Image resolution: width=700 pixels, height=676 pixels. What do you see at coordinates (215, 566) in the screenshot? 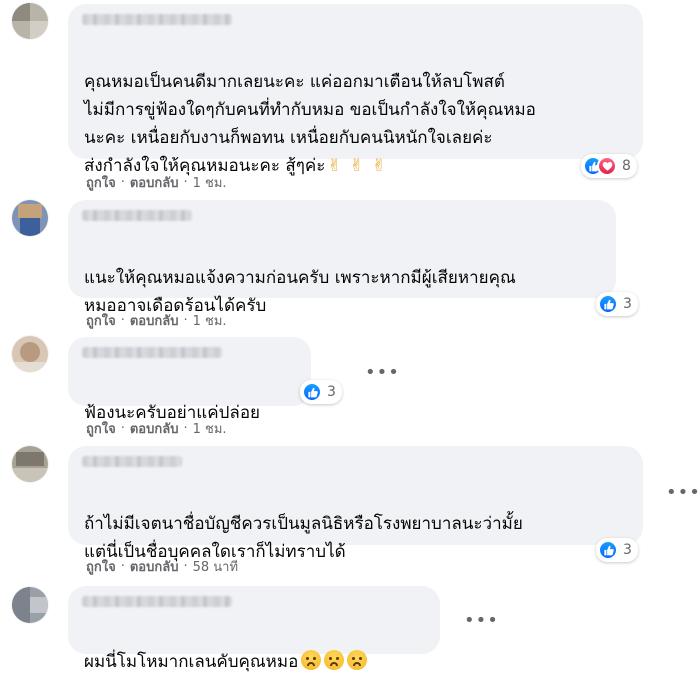
I see `timestamp: 58 นาที` at bounding box center [215, 566].